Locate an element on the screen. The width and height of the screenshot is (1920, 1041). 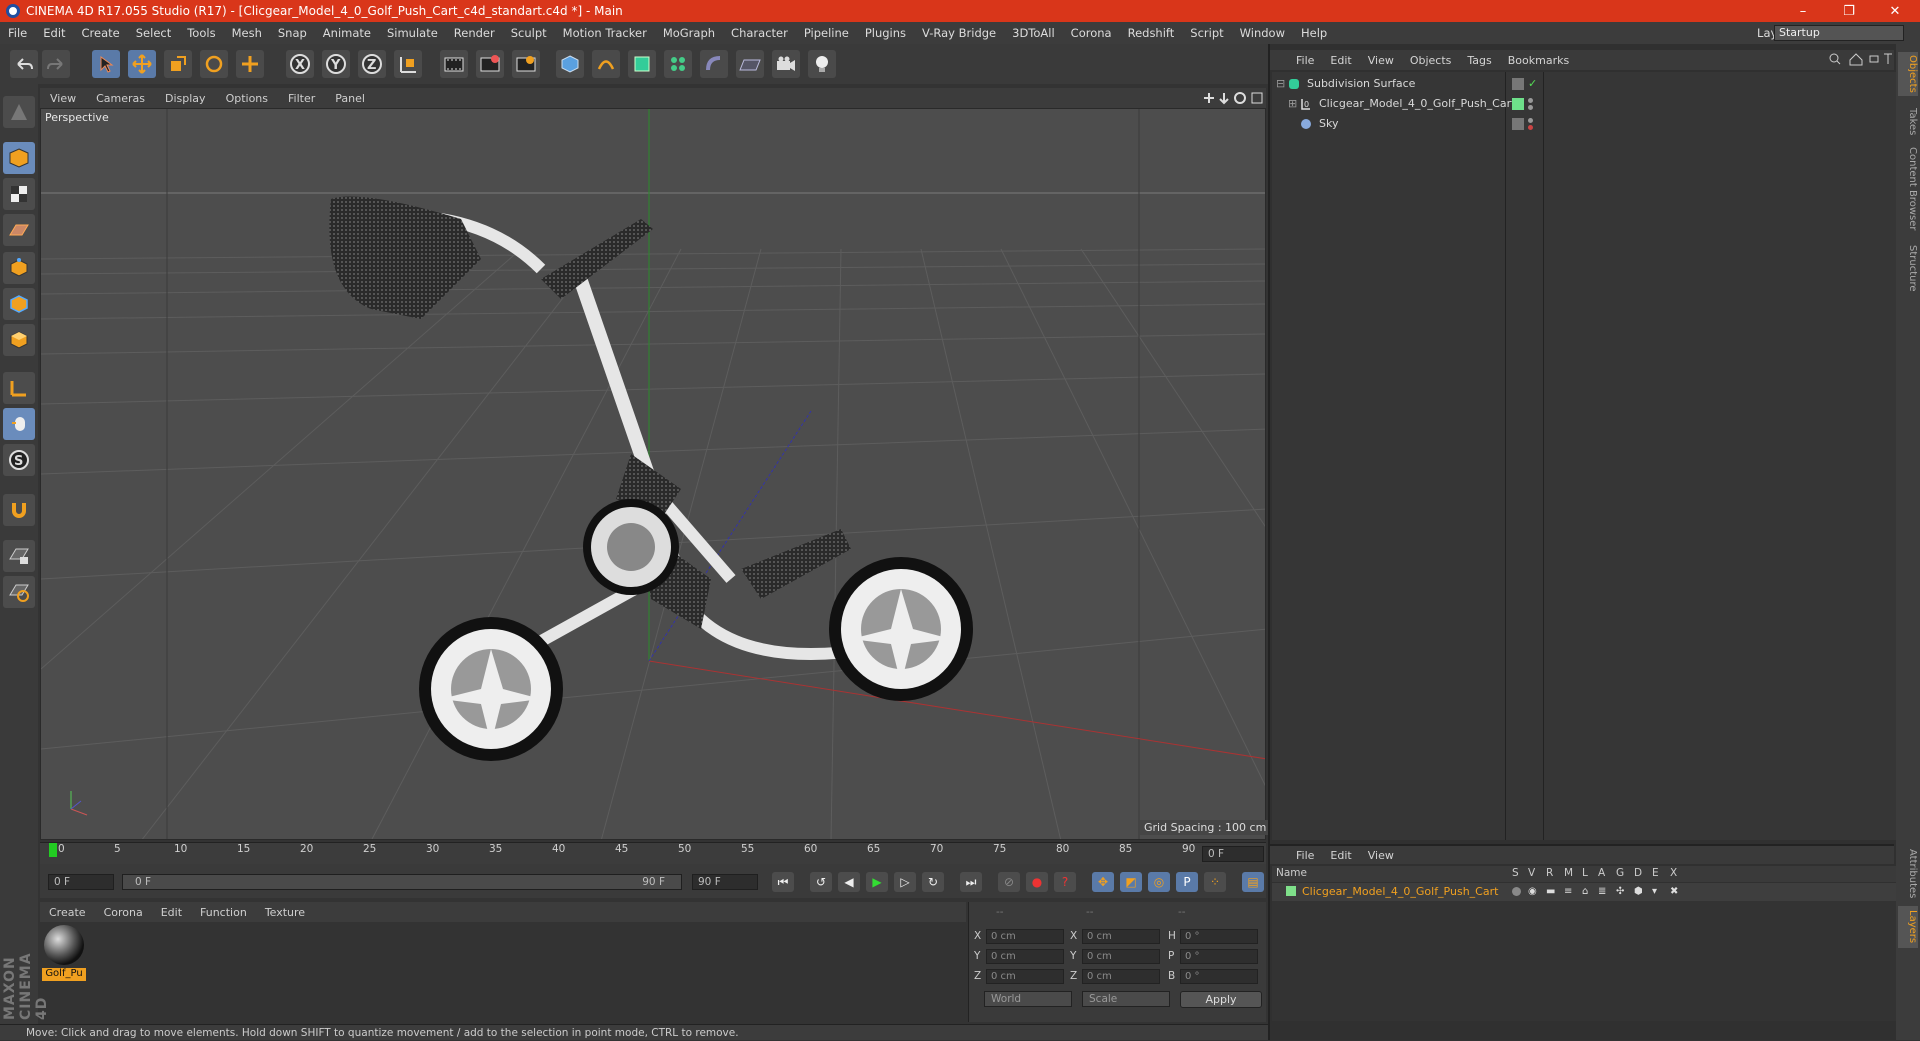
frame-range-slider: 0 F 90 F is located at coordinates (402, 882).